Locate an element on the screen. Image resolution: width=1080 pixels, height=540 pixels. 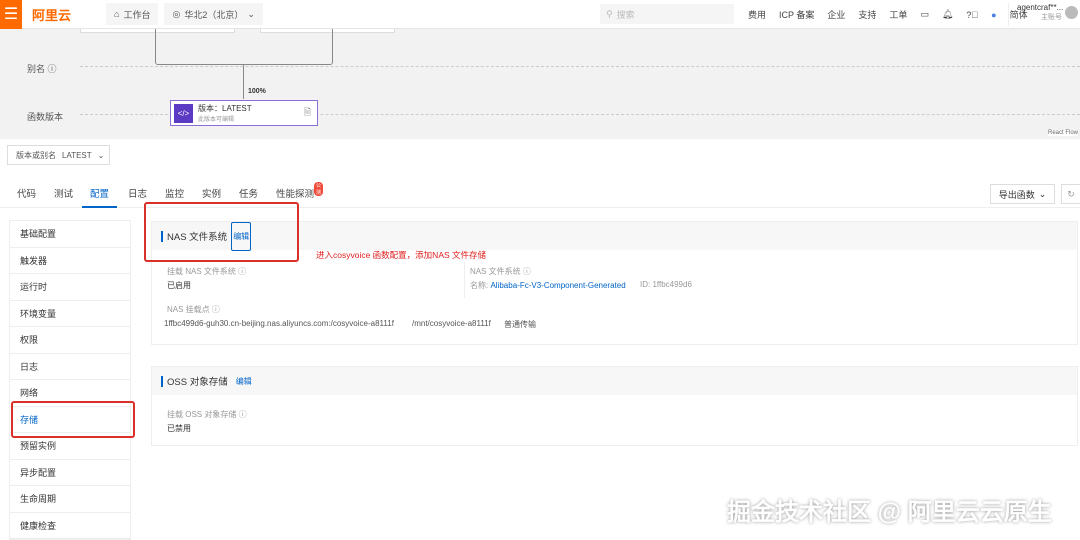
tab-monitor: 监控 is located at coordinates (174, 193).